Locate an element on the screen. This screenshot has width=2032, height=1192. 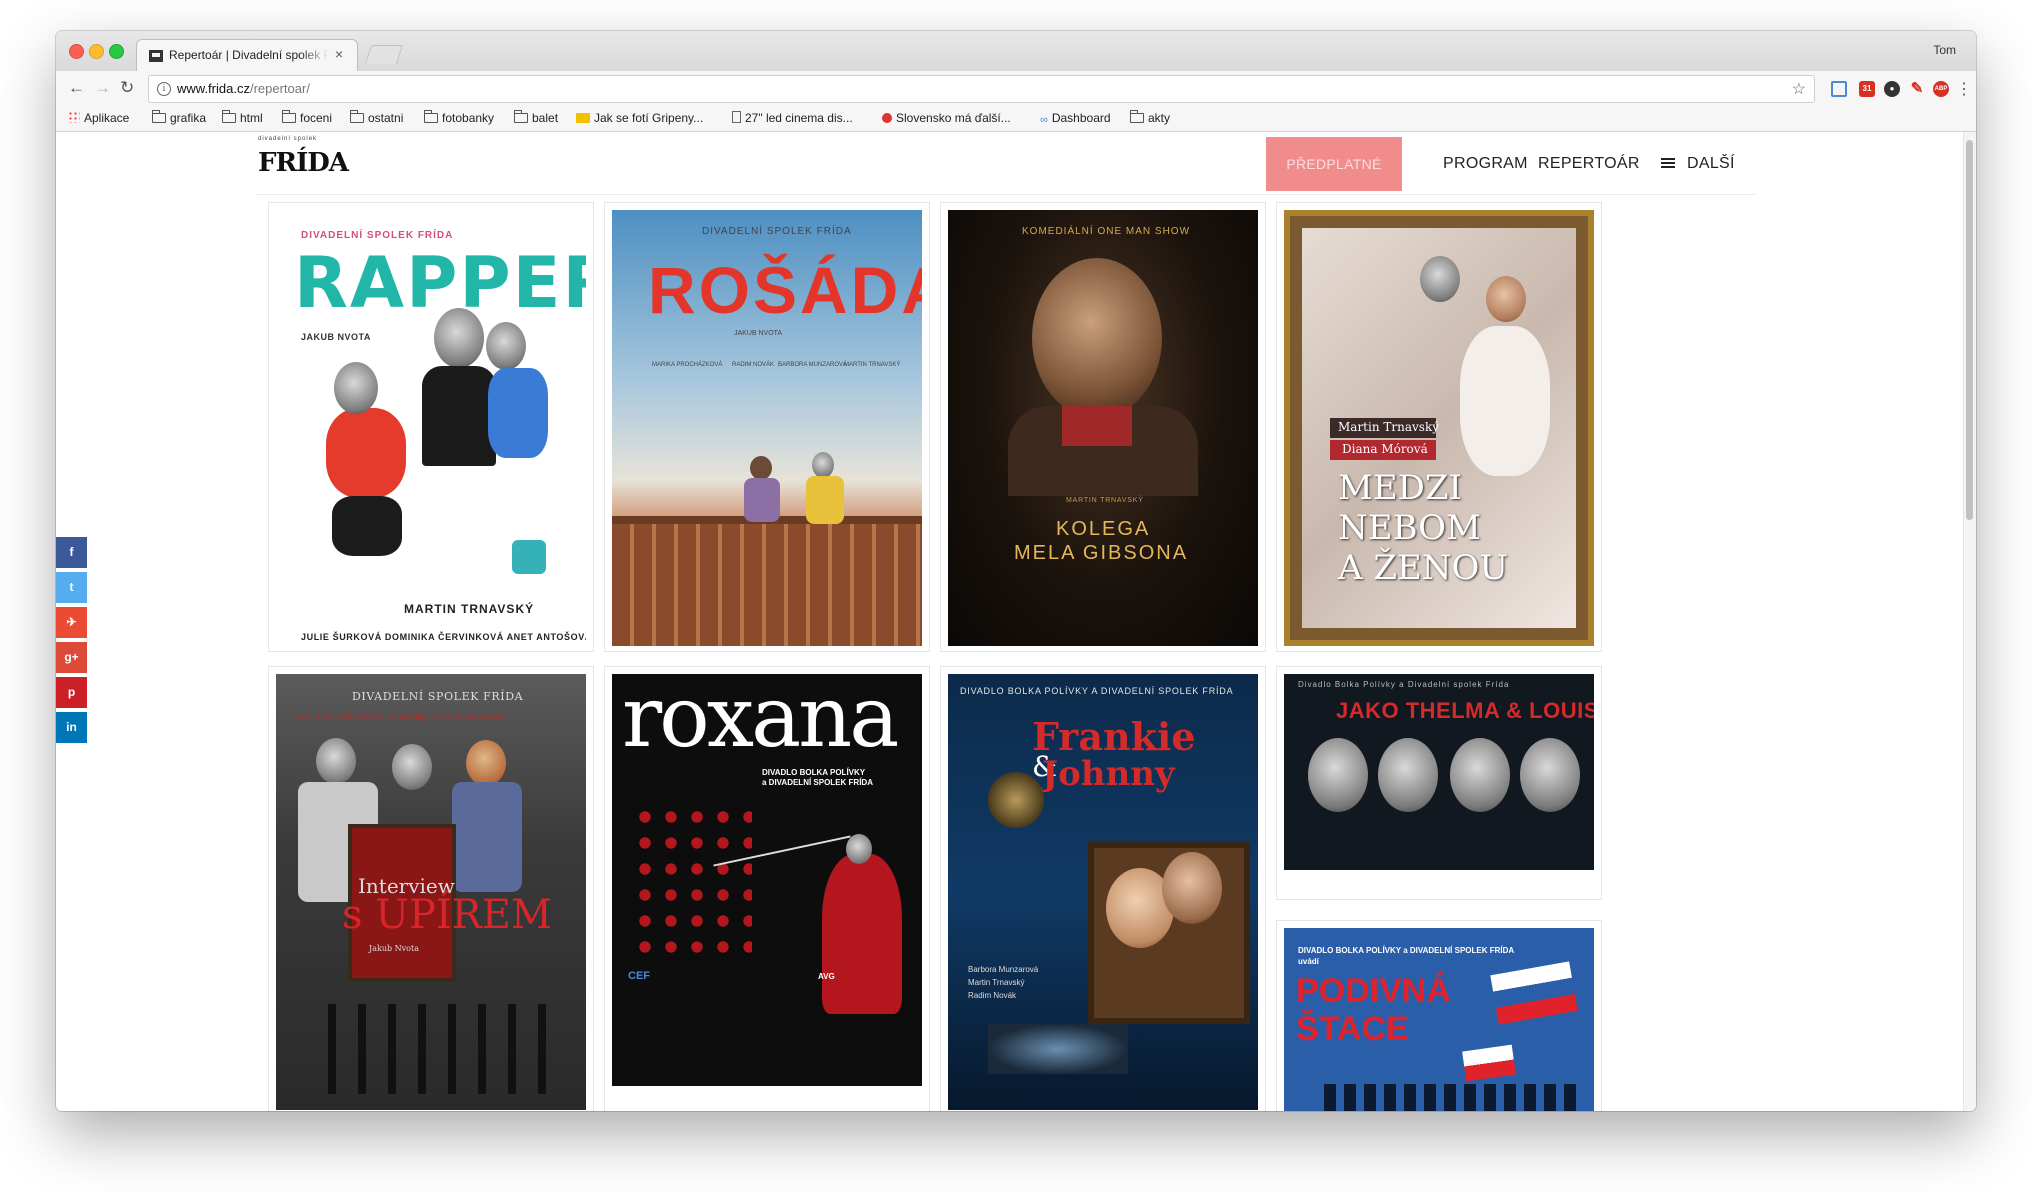
url-text: www.frida.cz/repertoar/ is located at coordinates (243, 88).